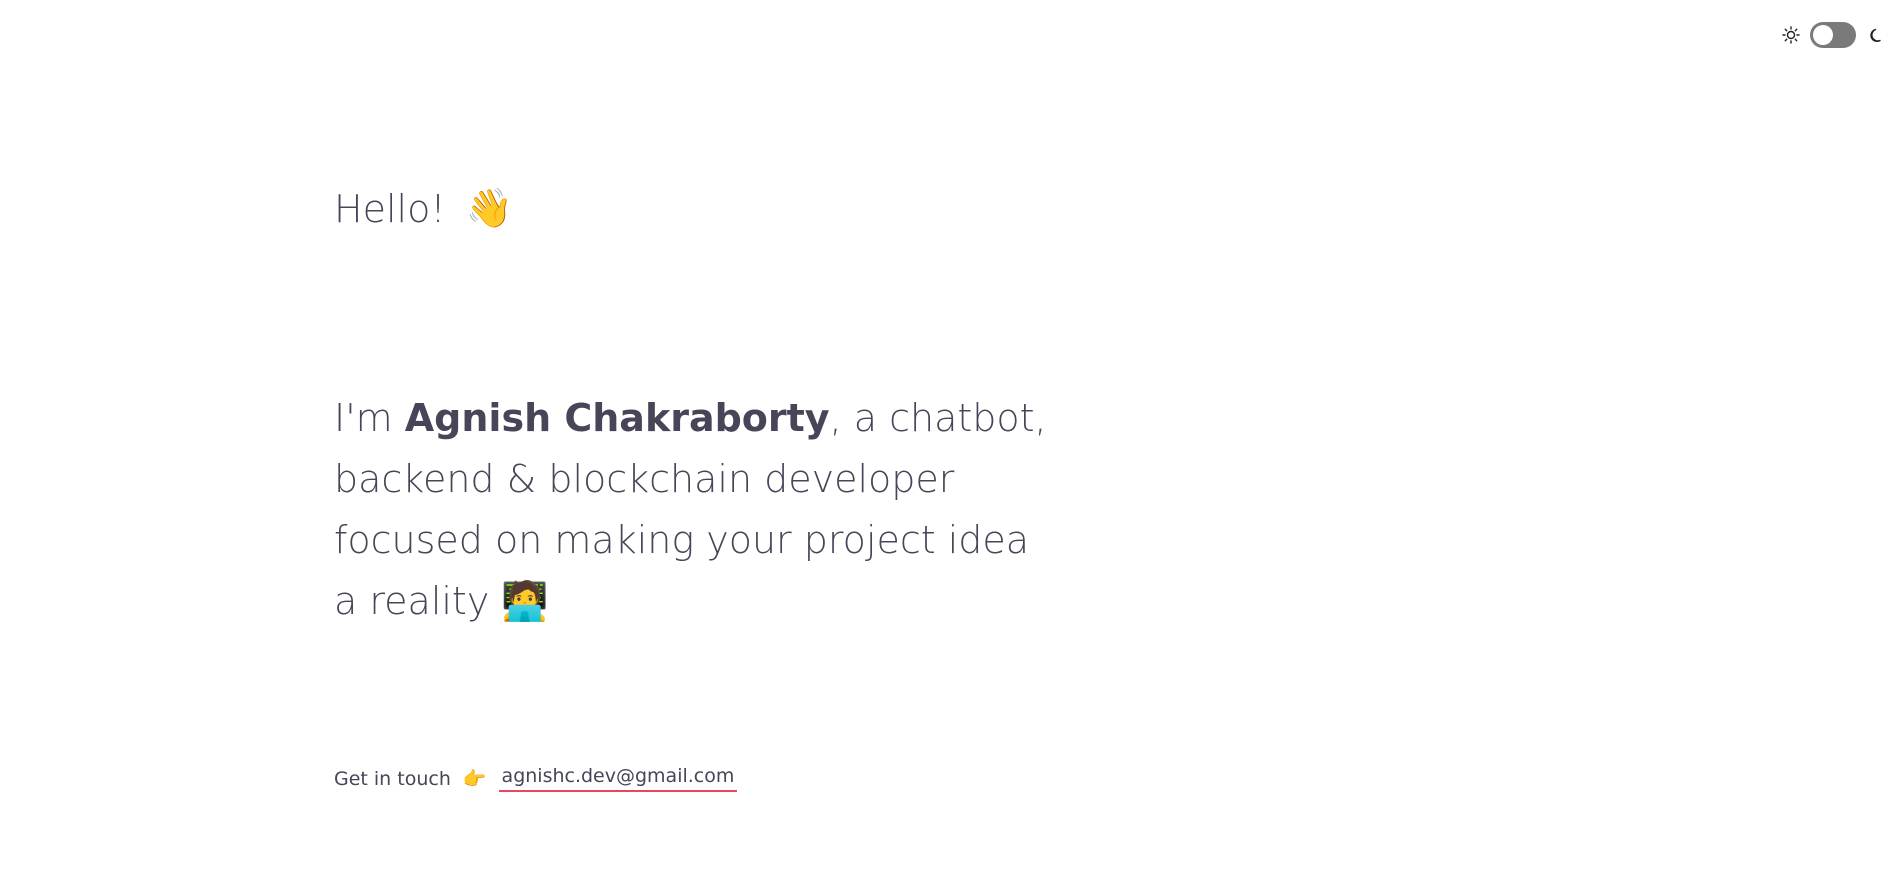 The width and height of the screenshot is (1902, 894). I want to click on dark-mode-switch, so click(1833, 35).